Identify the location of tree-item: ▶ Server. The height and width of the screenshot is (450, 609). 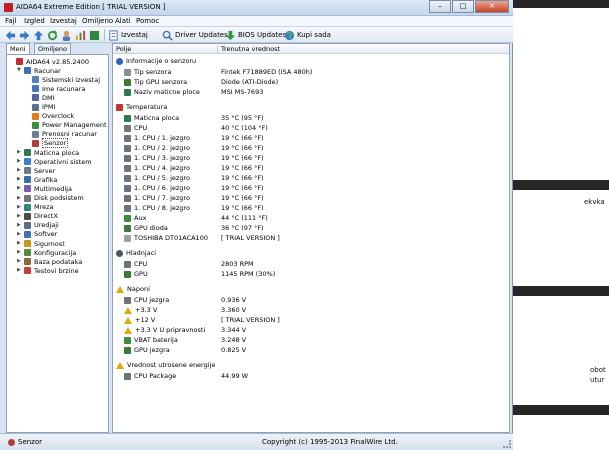
(36, 170).